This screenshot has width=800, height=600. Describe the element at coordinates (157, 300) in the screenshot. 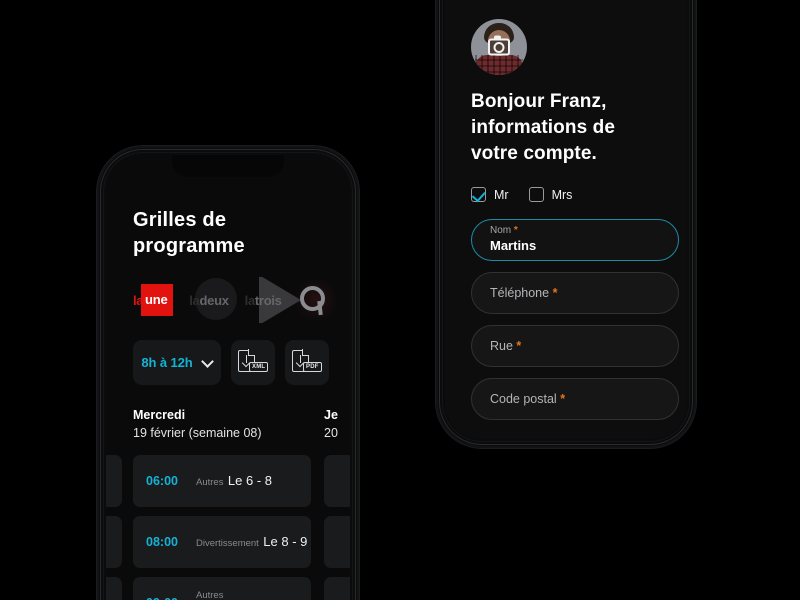

I see `channel-logo-la-une: une` at that location.